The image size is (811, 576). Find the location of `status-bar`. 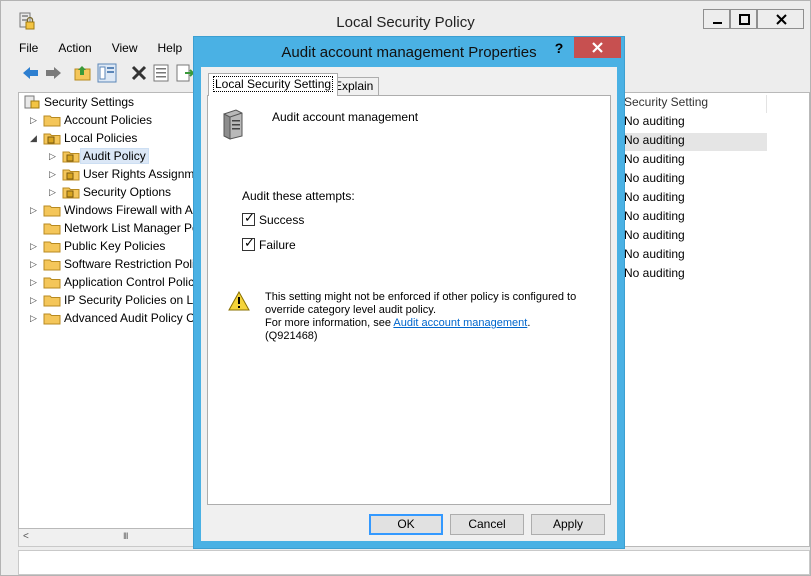

status-bar is located at coordinates (414, 562).